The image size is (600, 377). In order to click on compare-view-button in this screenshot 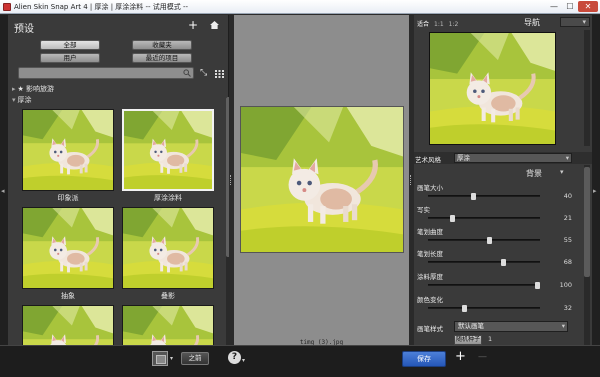, I will do `click(160, 358)`.